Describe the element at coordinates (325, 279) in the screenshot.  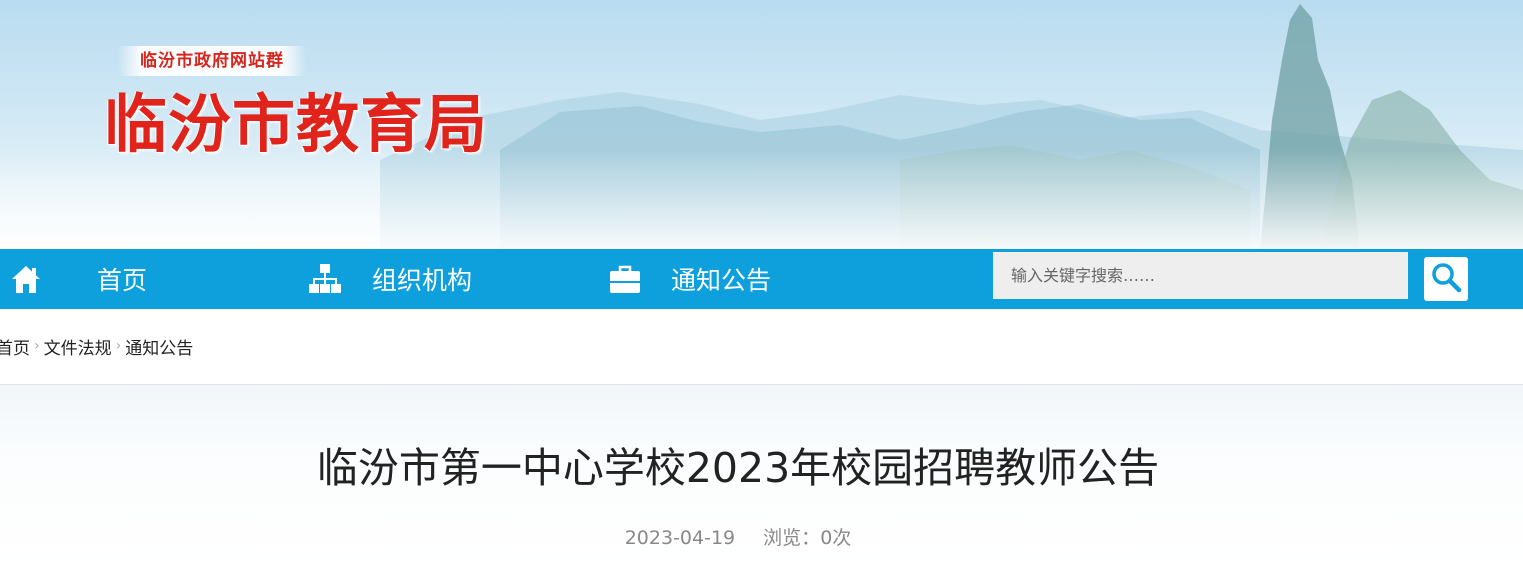
I see `org-chart-icon` at that location.